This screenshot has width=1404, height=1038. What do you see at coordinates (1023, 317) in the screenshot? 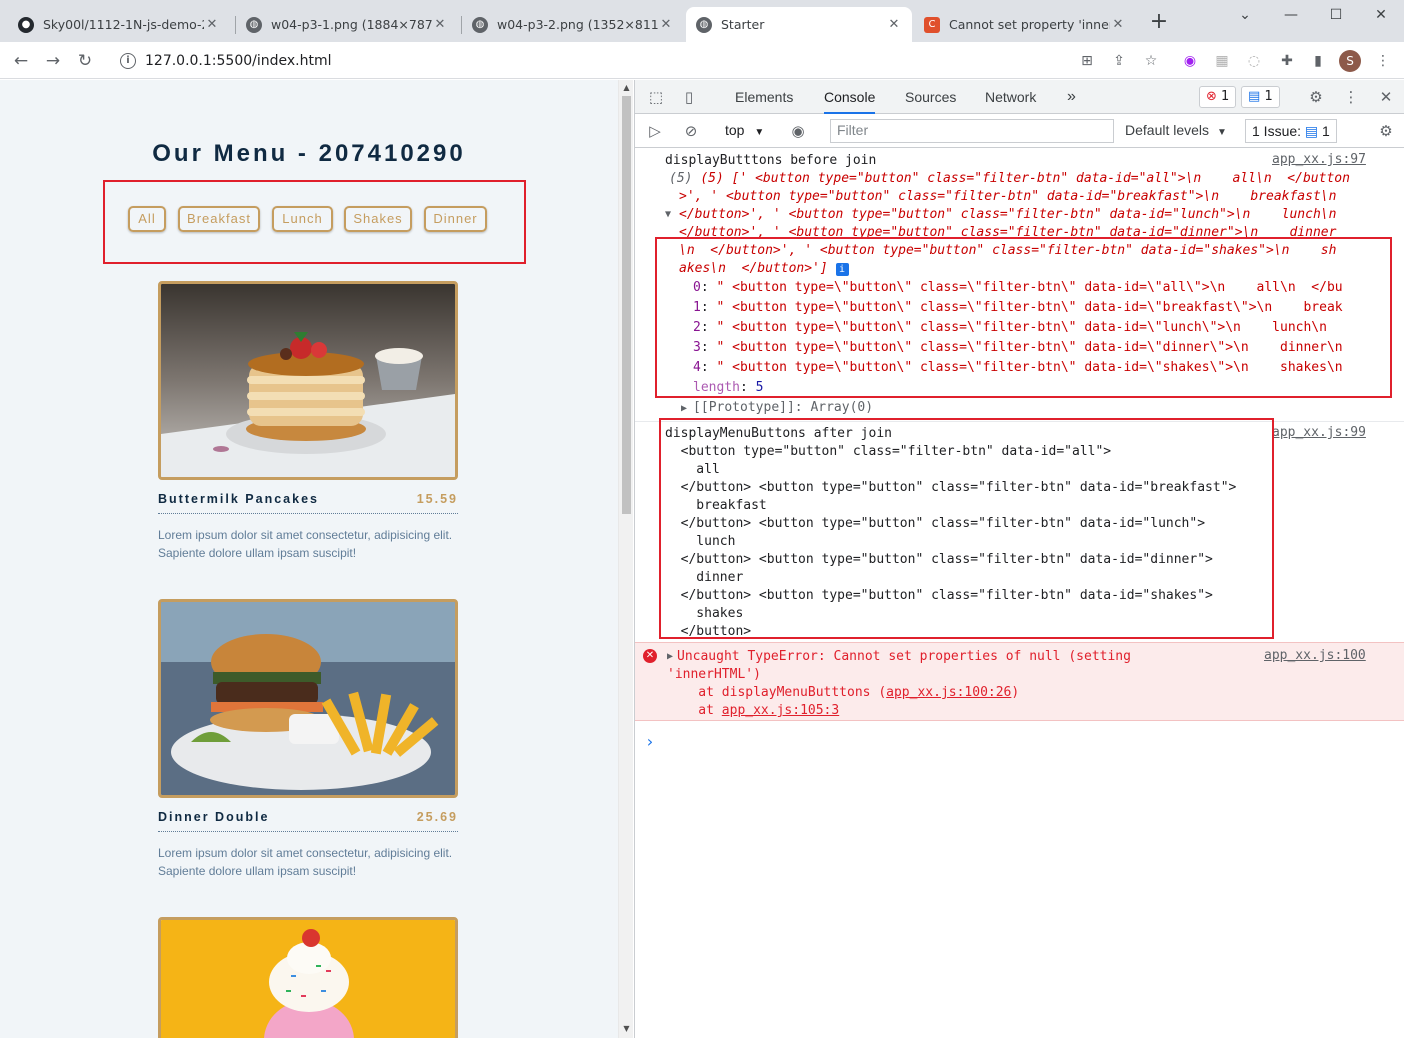
I see `annotation-highlight-box` at bounding box center [1023, 317].